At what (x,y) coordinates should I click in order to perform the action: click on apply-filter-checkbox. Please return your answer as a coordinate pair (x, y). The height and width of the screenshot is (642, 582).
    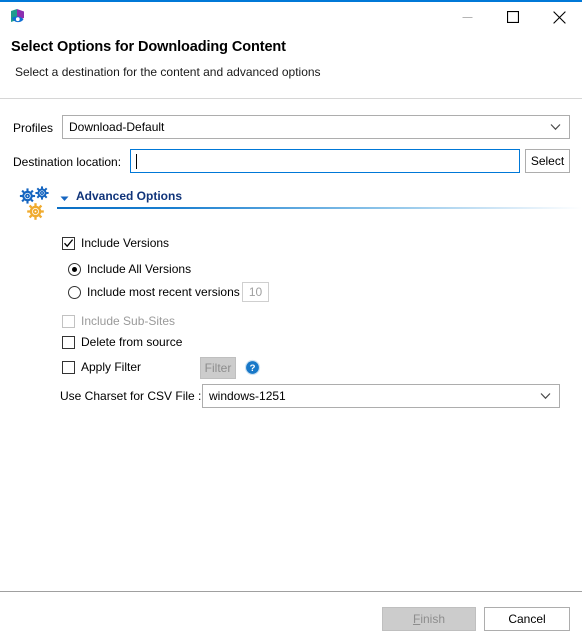
    Looking at the image, I should click on (68, 367).